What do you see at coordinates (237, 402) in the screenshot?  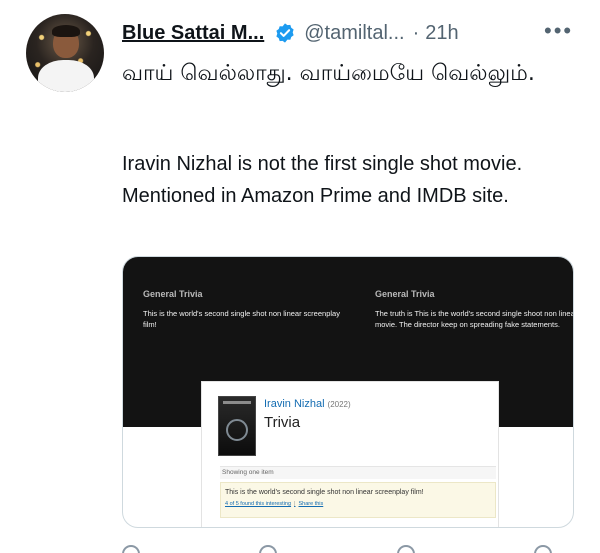 I see `poster-title-strip` at bounding box center [237, 402].